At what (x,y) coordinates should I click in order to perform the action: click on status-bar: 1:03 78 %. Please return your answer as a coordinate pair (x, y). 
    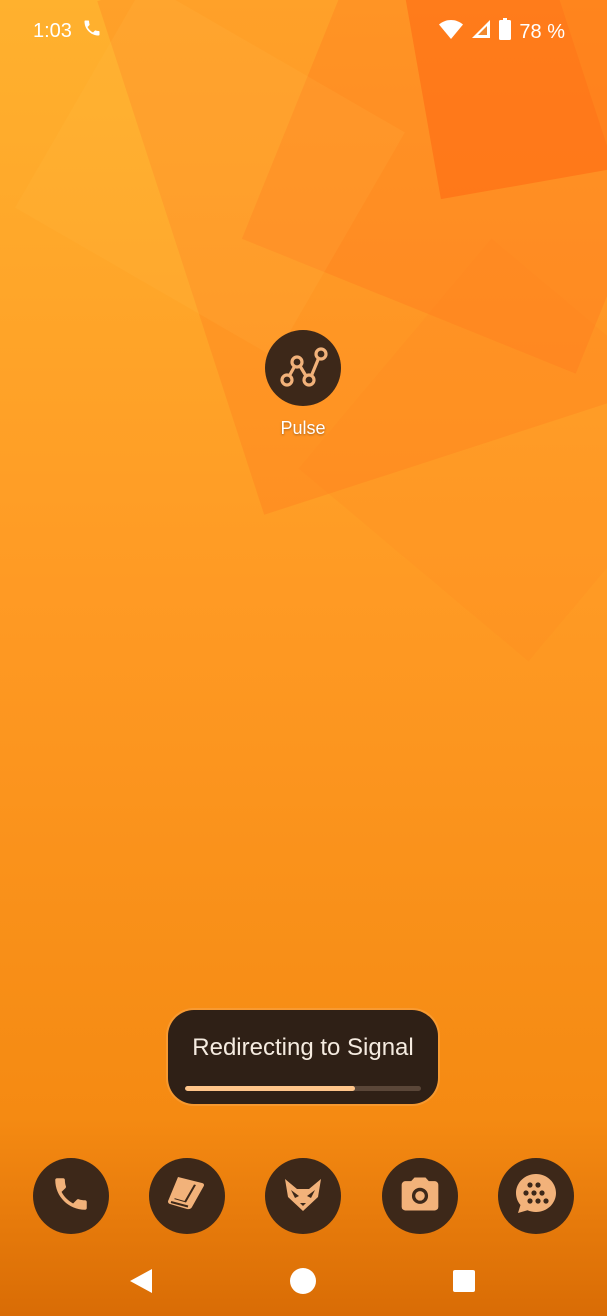
    Looking at the image, I should click on (303, 30).